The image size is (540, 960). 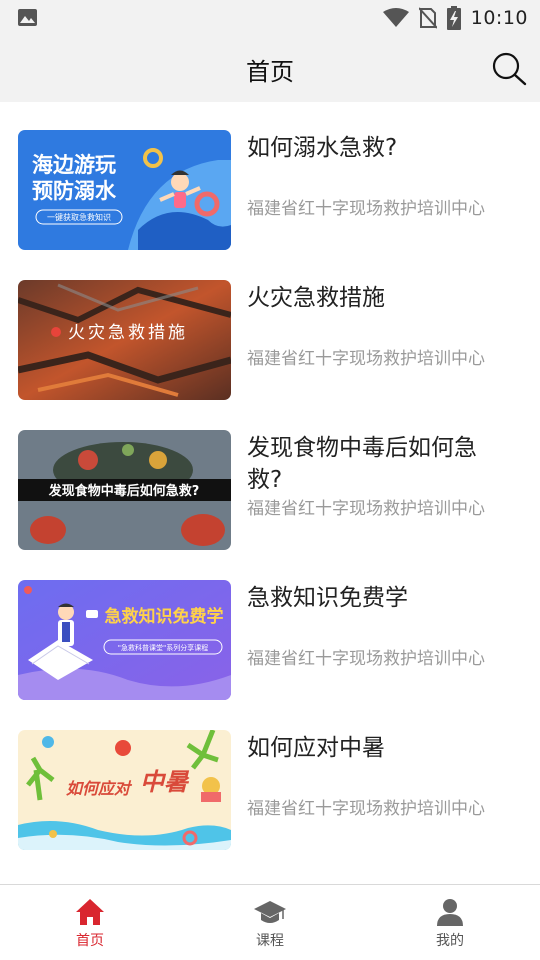 I want to click on home-icon, so click(x=90, y=912).